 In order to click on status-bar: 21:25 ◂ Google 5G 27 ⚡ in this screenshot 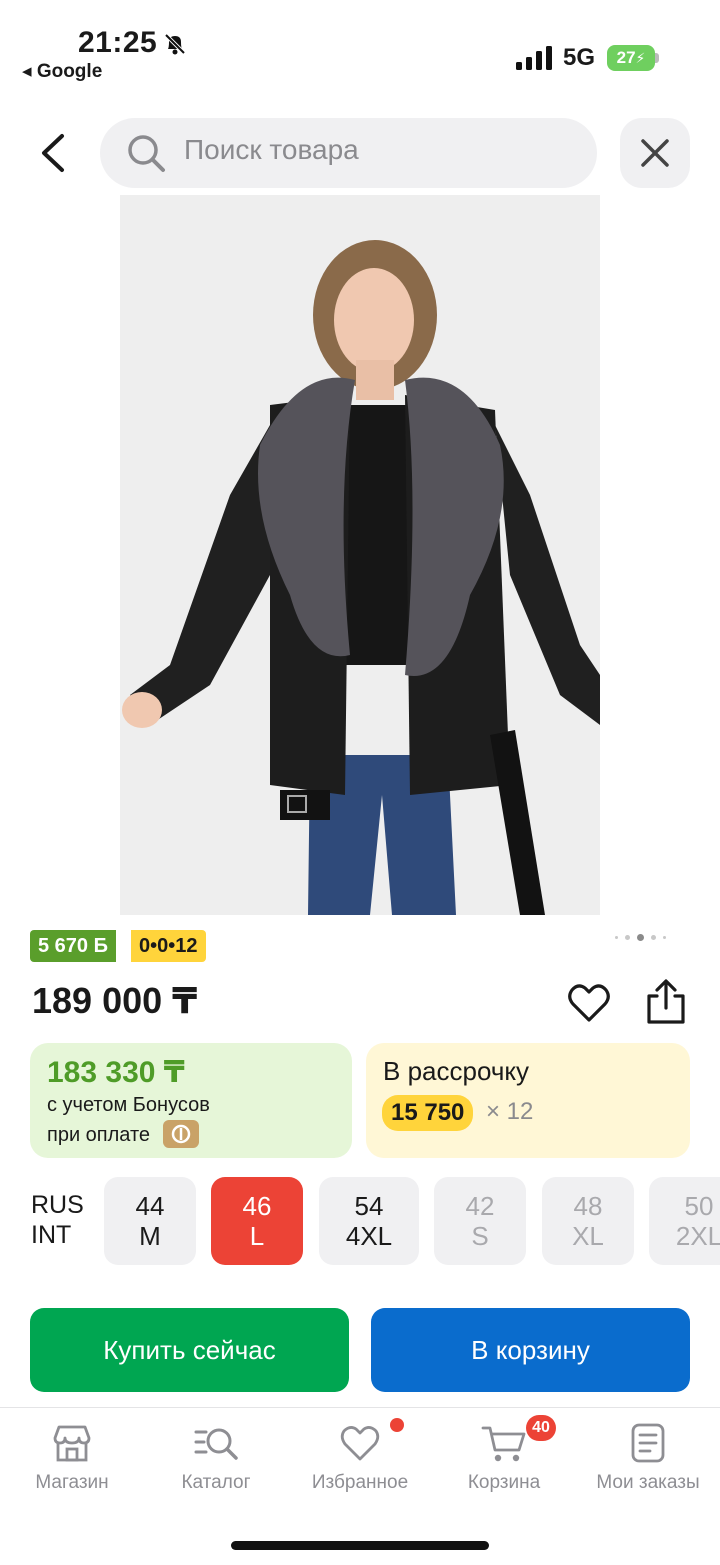, I will do `click(360, 50)`.